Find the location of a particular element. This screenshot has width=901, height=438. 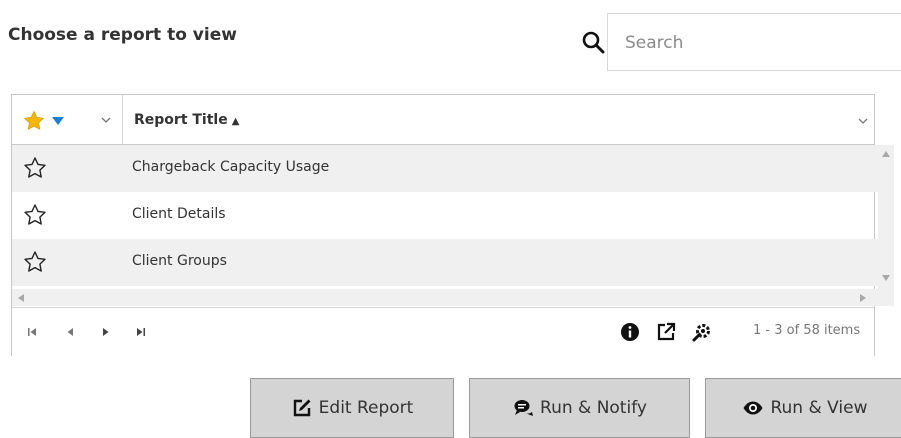

eye-icon is located at coordinates (753, 408).